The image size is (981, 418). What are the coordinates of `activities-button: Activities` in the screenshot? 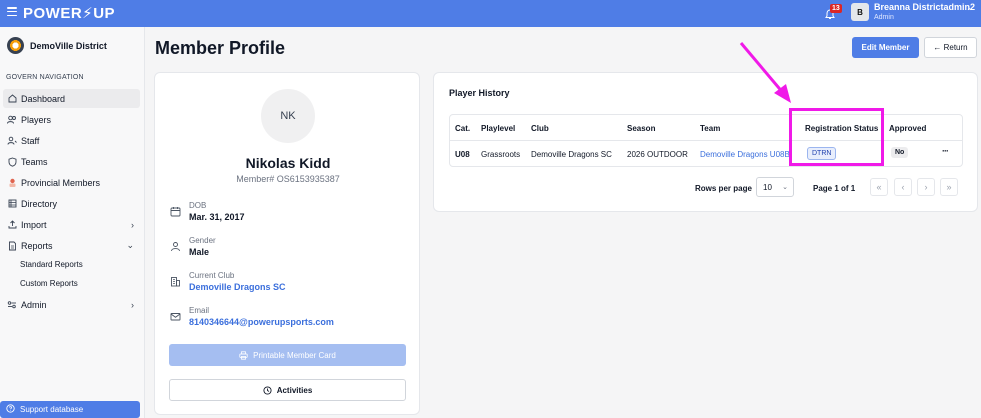 It's located at (287, 390).